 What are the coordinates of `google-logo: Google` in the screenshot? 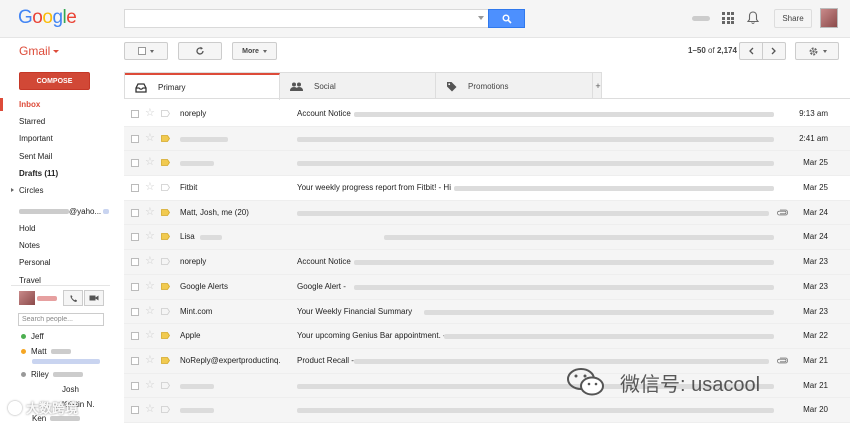 It's located at (47, 18).